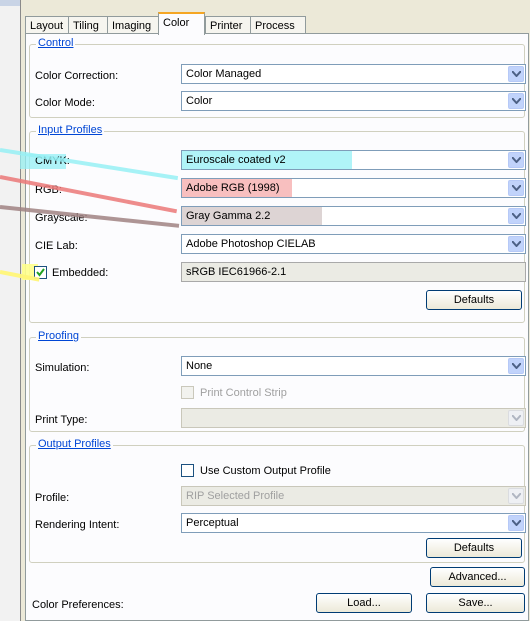 The height and width of the screenshot is (621, 530). Describe the element at coordinates (56, 43) in the screenshot. I see `control-legend: Control` at that location.